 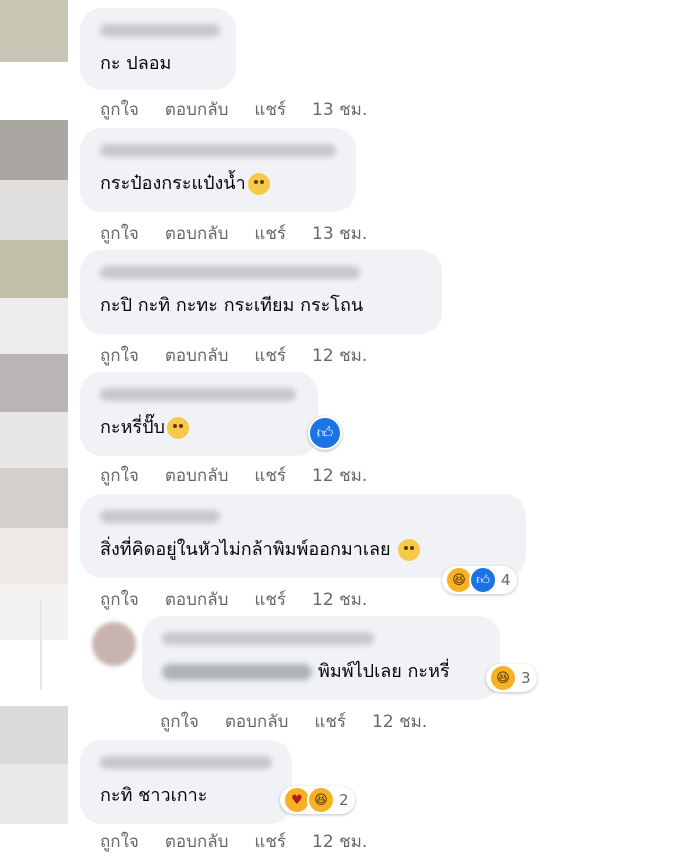 I want to click on reply-bubble: พิมพ์ไปเลย กะหรี่, so click(x=321, y=658).